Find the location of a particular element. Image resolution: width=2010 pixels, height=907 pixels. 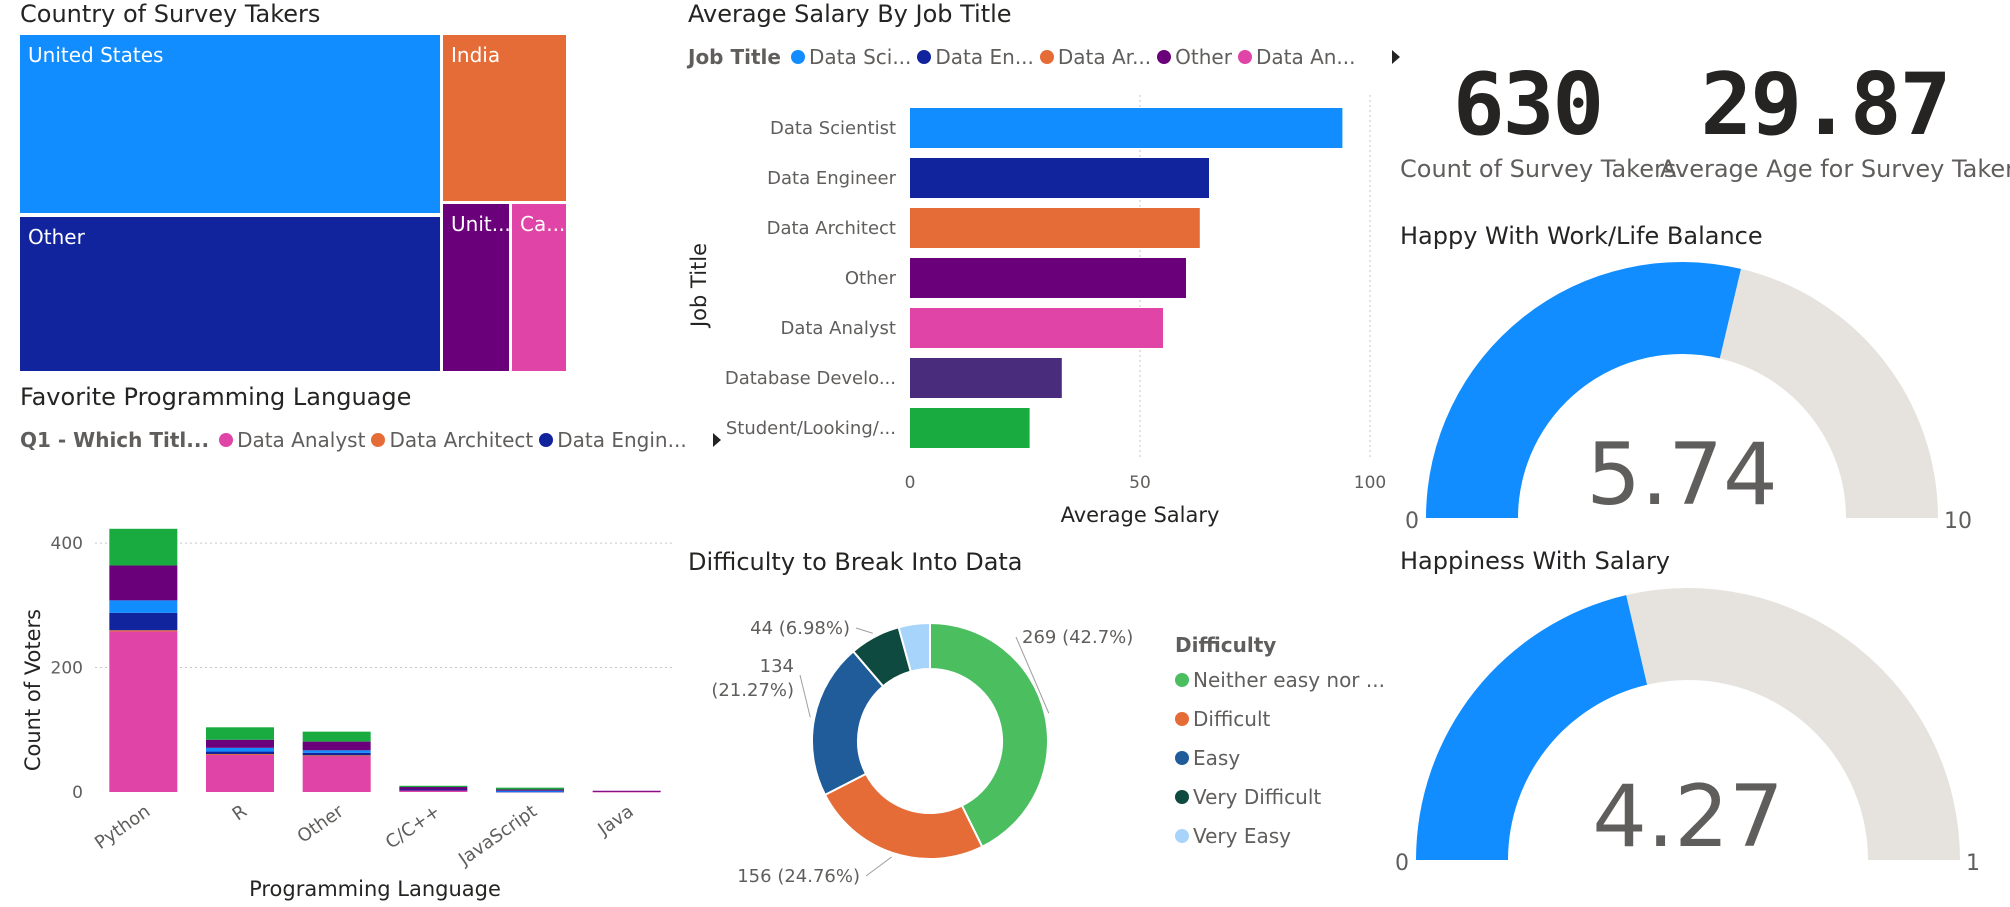

legend-item-very-difficult: Very Difficult is located at coordinates (1280, 796).